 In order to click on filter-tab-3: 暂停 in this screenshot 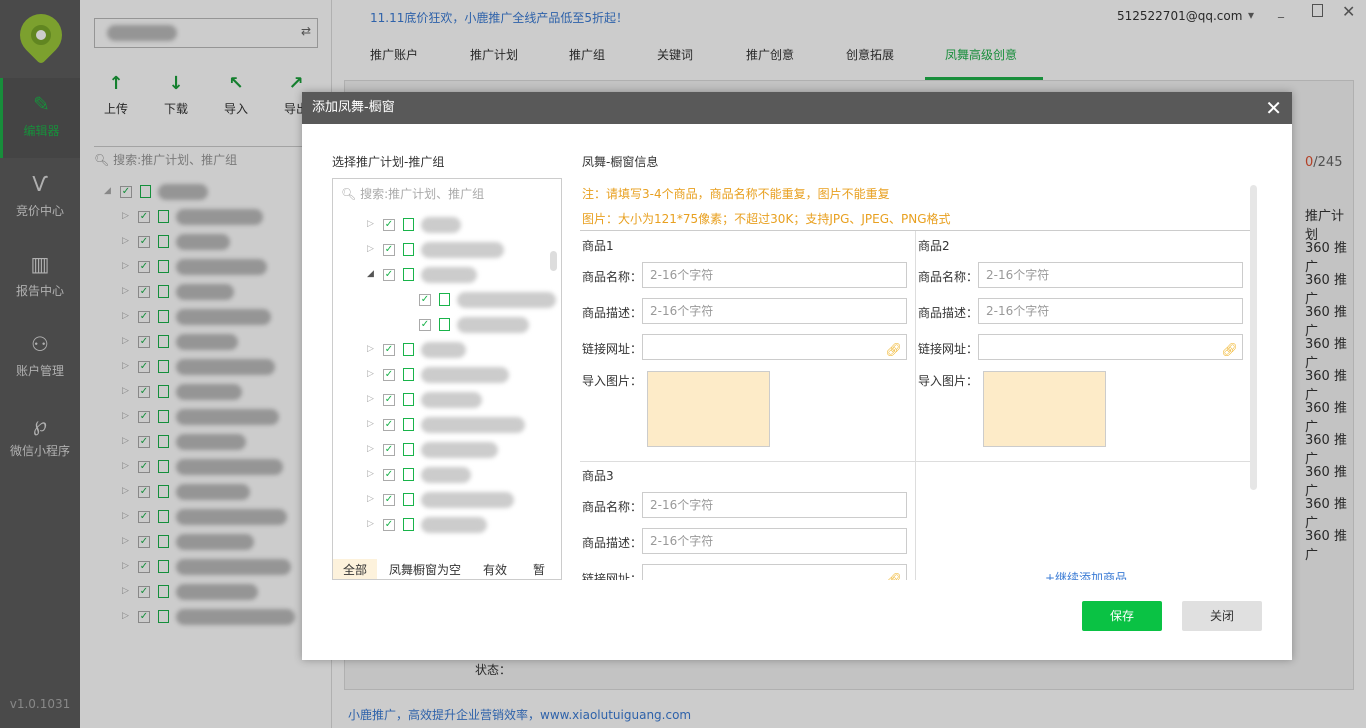, I will do `click(542, 569)`.